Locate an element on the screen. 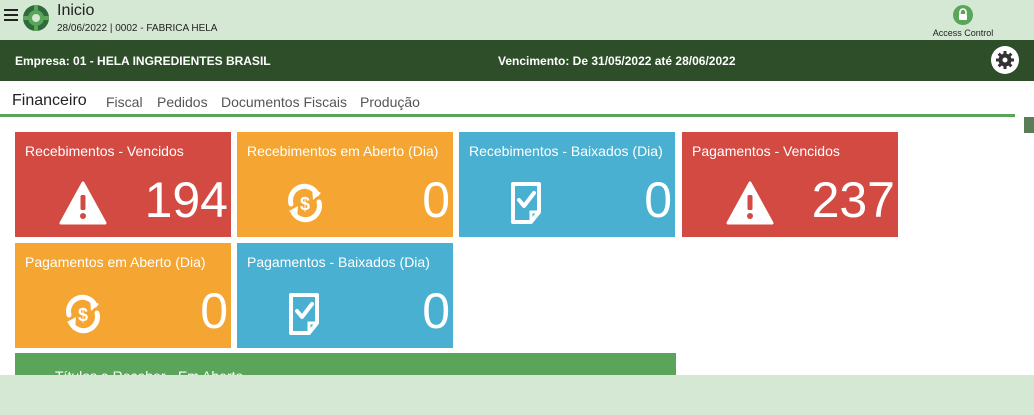 The image size is (1034, 415). company-label: Empresa: 01 - HELA INGREDIENTES BRASIL is located at coordinates (143, 61).